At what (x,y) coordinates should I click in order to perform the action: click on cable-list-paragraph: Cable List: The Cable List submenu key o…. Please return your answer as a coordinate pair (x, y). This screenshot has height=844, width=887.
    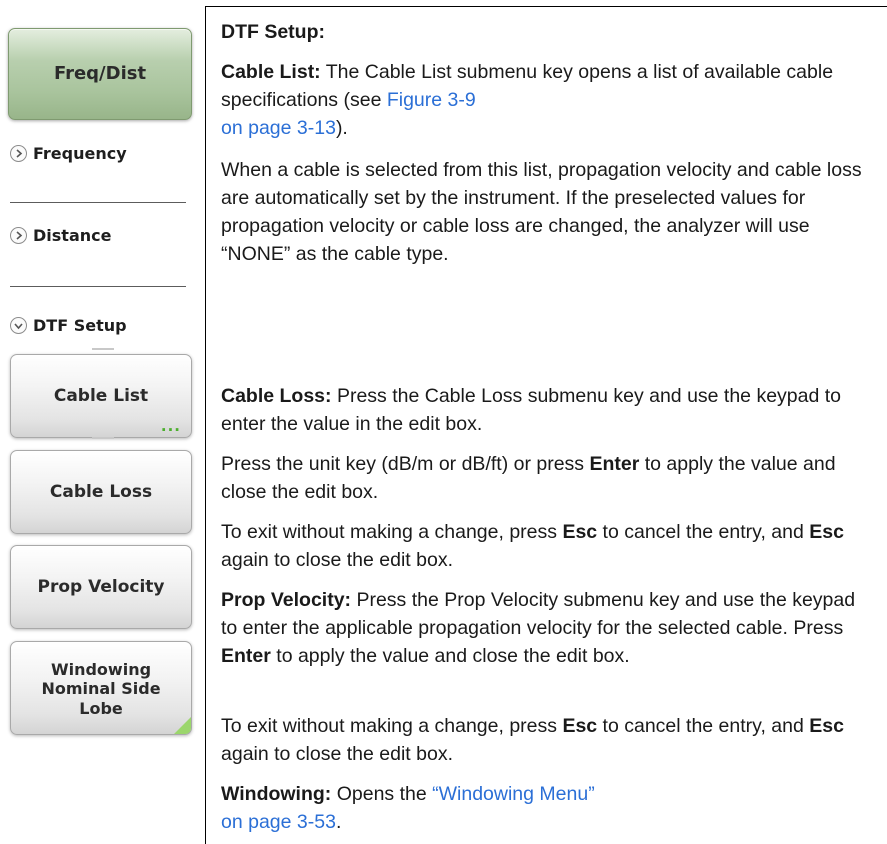
    Looking at the image, I should click on (546, 100).